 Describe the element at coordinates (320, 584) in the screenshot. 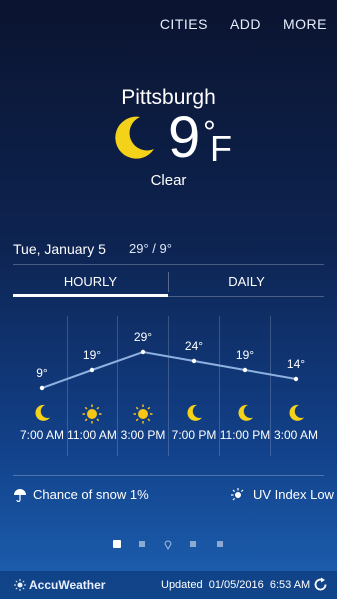

I see `refresh-icon` at that location.